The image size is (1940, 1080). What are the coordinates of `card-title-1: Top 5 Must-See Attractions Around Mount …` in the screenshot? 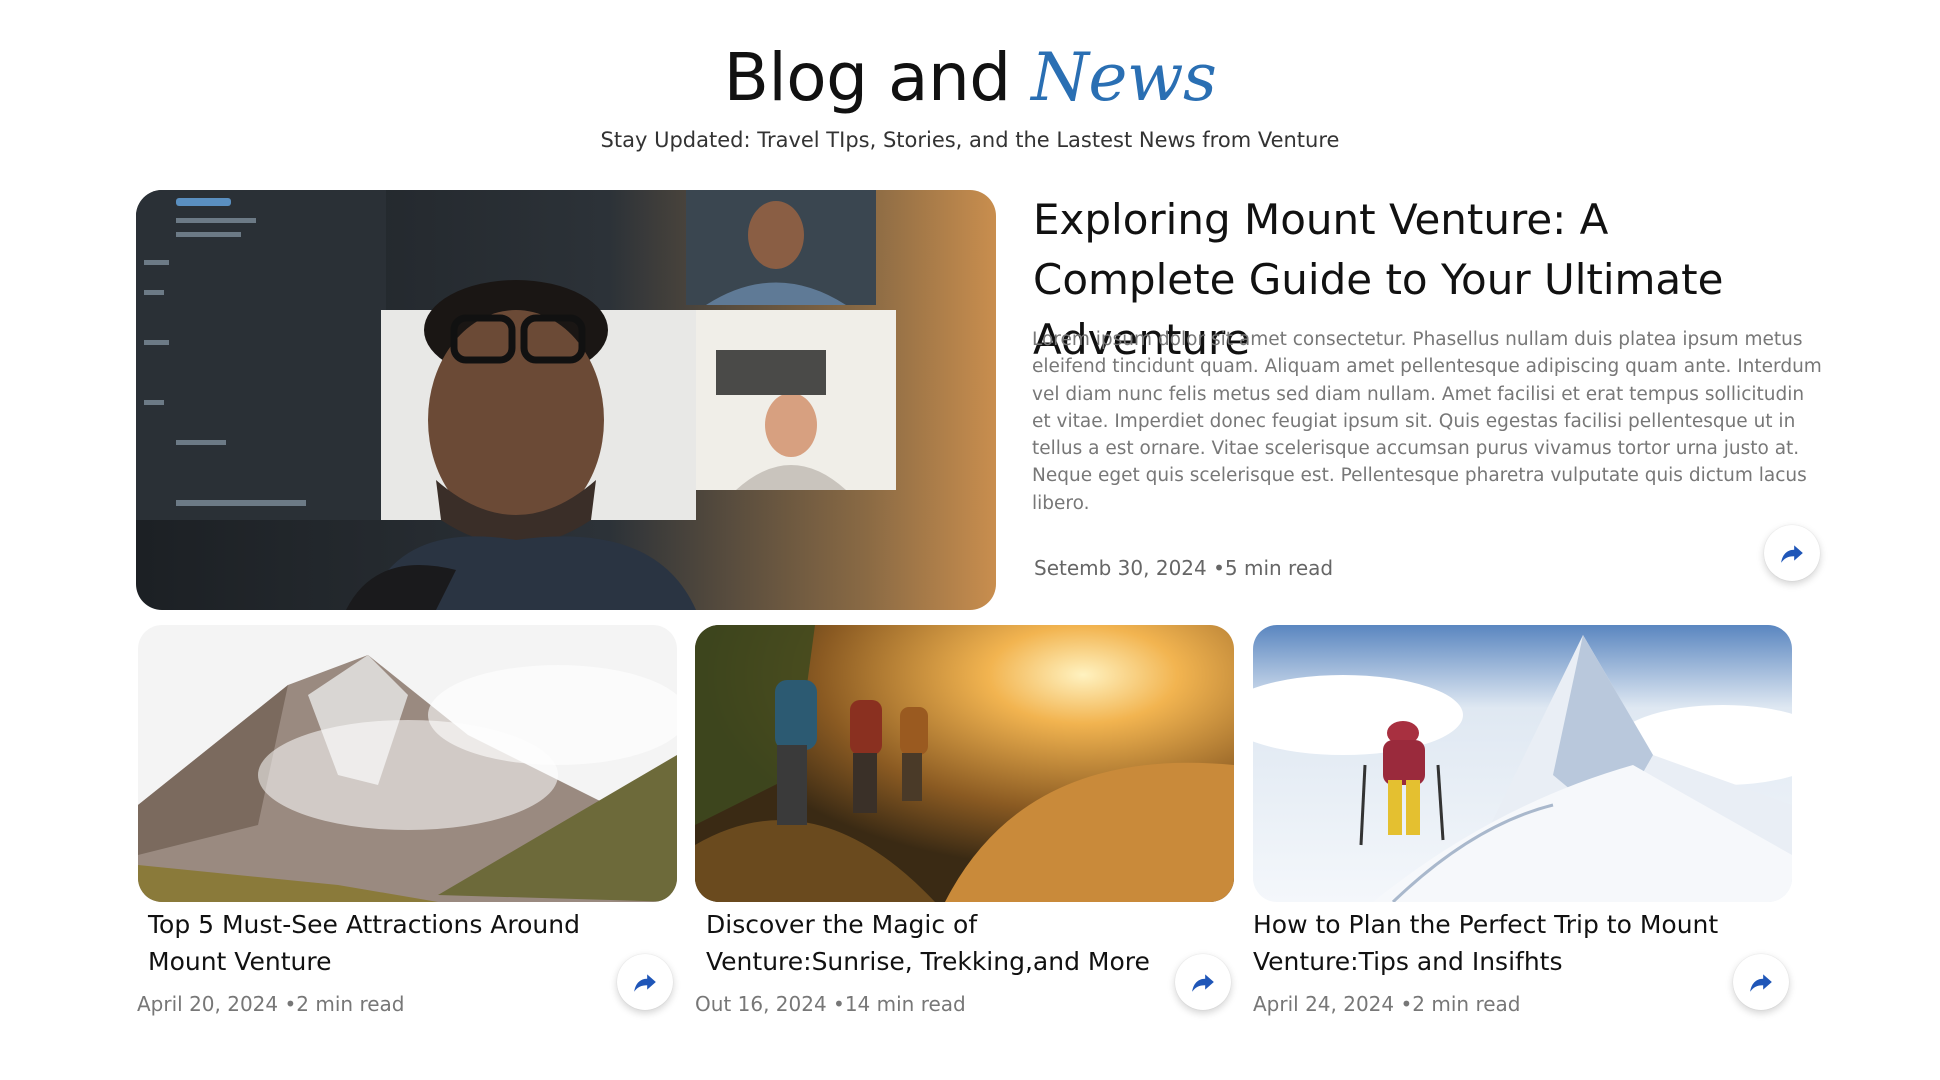 It's located at (383, 943).